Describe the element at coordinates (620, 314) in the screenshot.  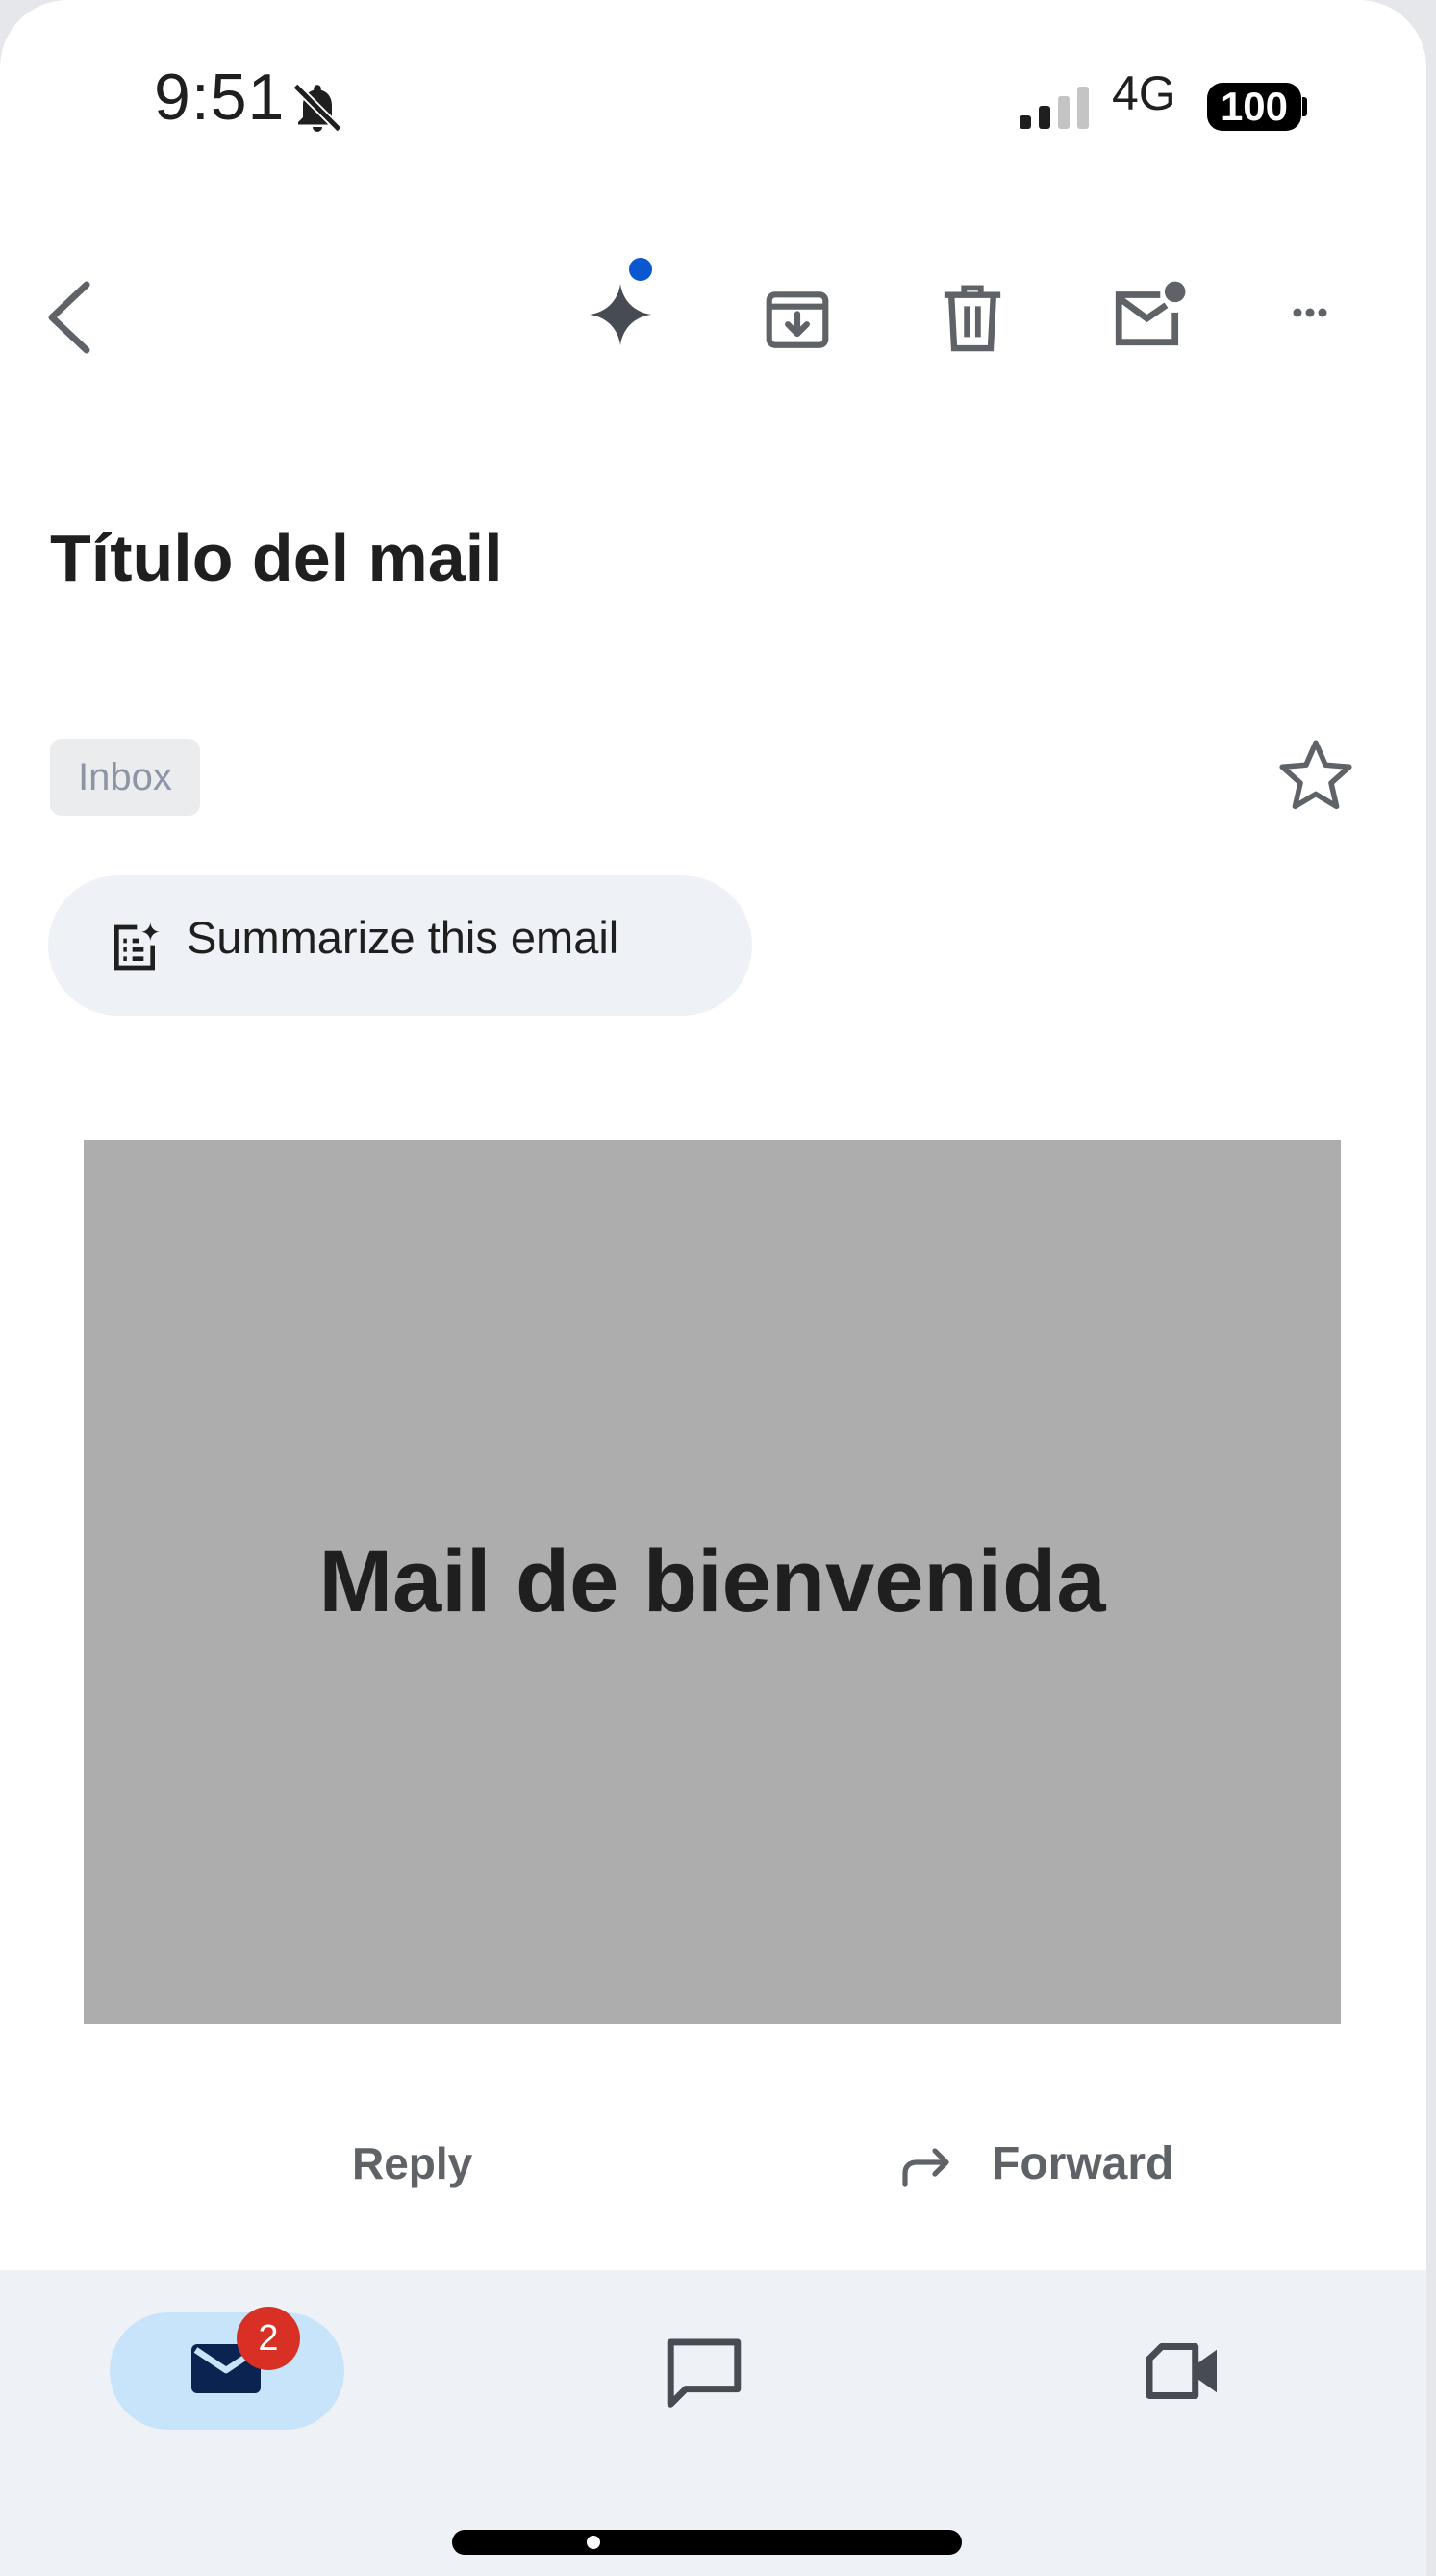
I see `gemini-sparkle-icon` at that location.